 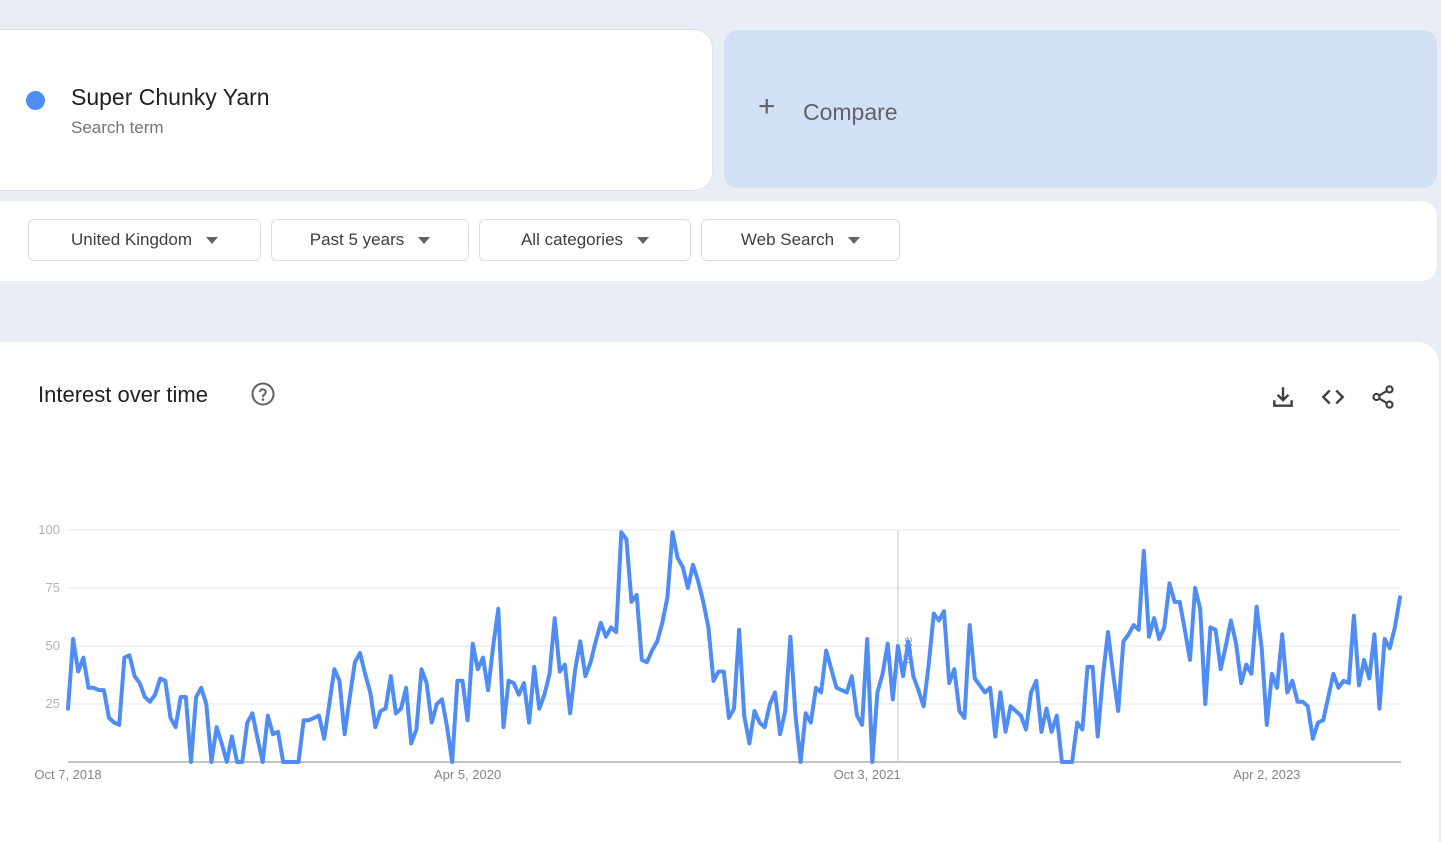 I want to click on search-term-subtitle: Search term, so click(x=117, y=127).